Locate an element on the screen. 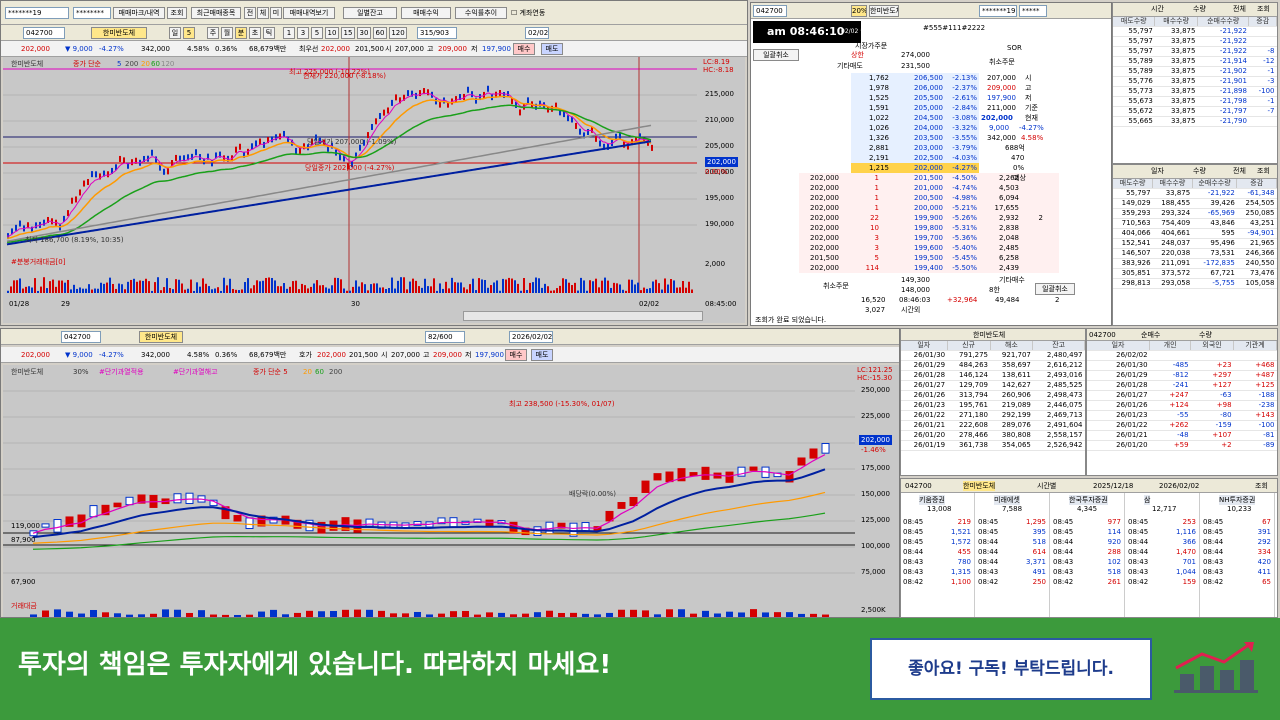 The height and width of the screenshot is (720, 1280). table-row: 26/01/21 222,608 289,076 2,491,604 is located at coordinates (993, 425).